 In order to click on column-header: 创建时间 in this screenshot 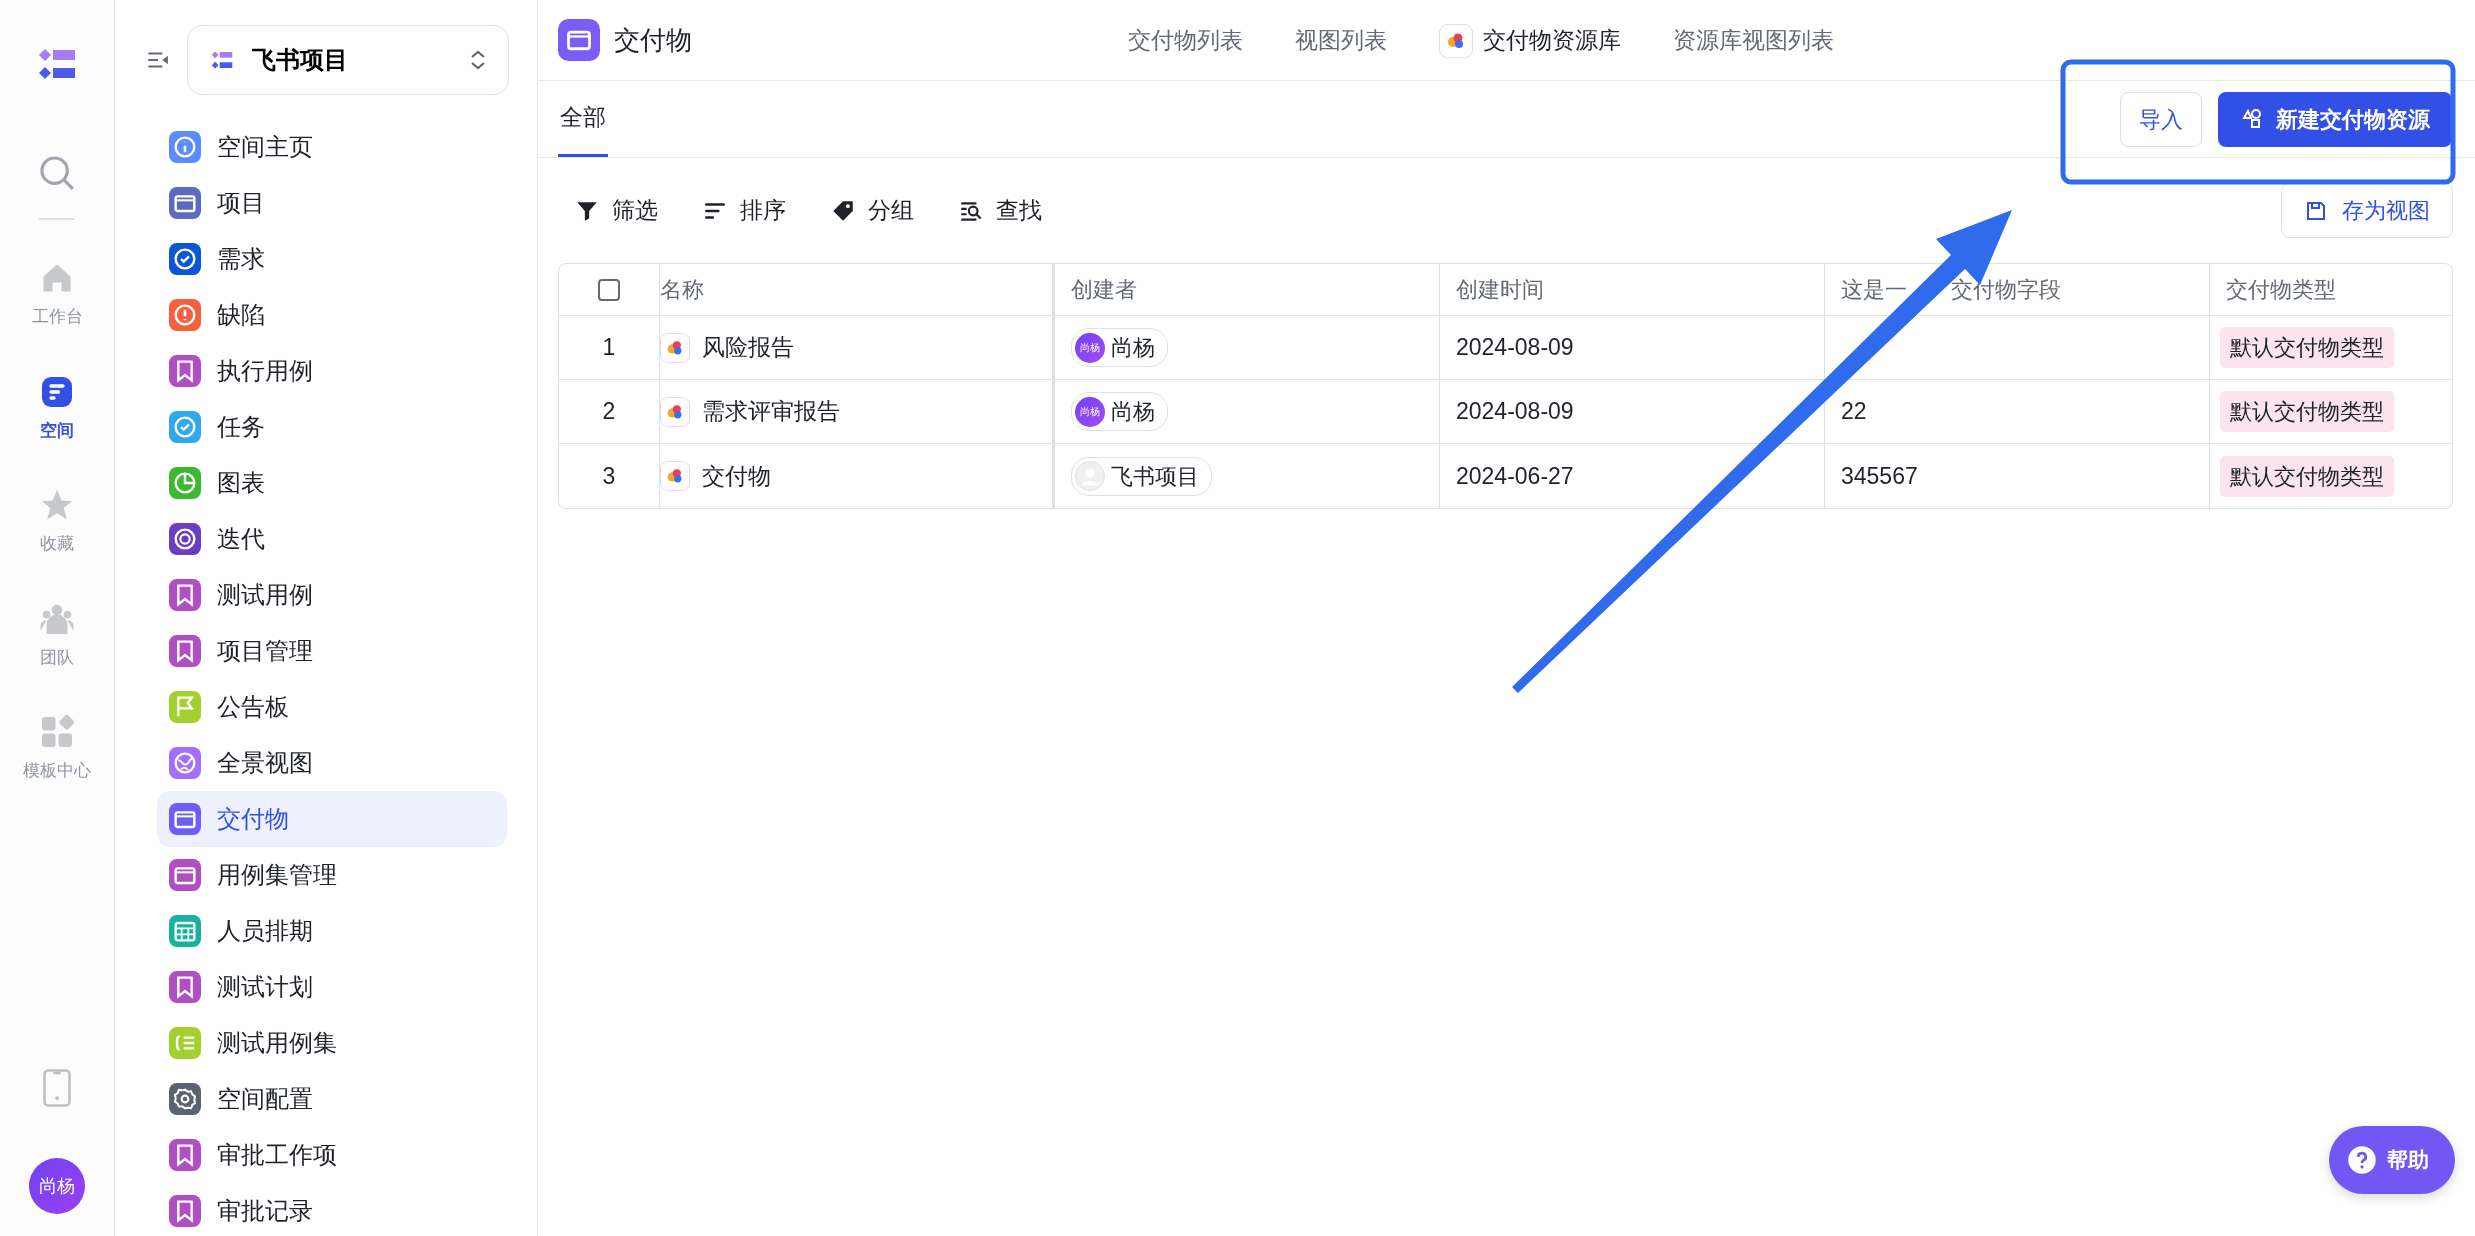, I will do `click(1500, 290)`.